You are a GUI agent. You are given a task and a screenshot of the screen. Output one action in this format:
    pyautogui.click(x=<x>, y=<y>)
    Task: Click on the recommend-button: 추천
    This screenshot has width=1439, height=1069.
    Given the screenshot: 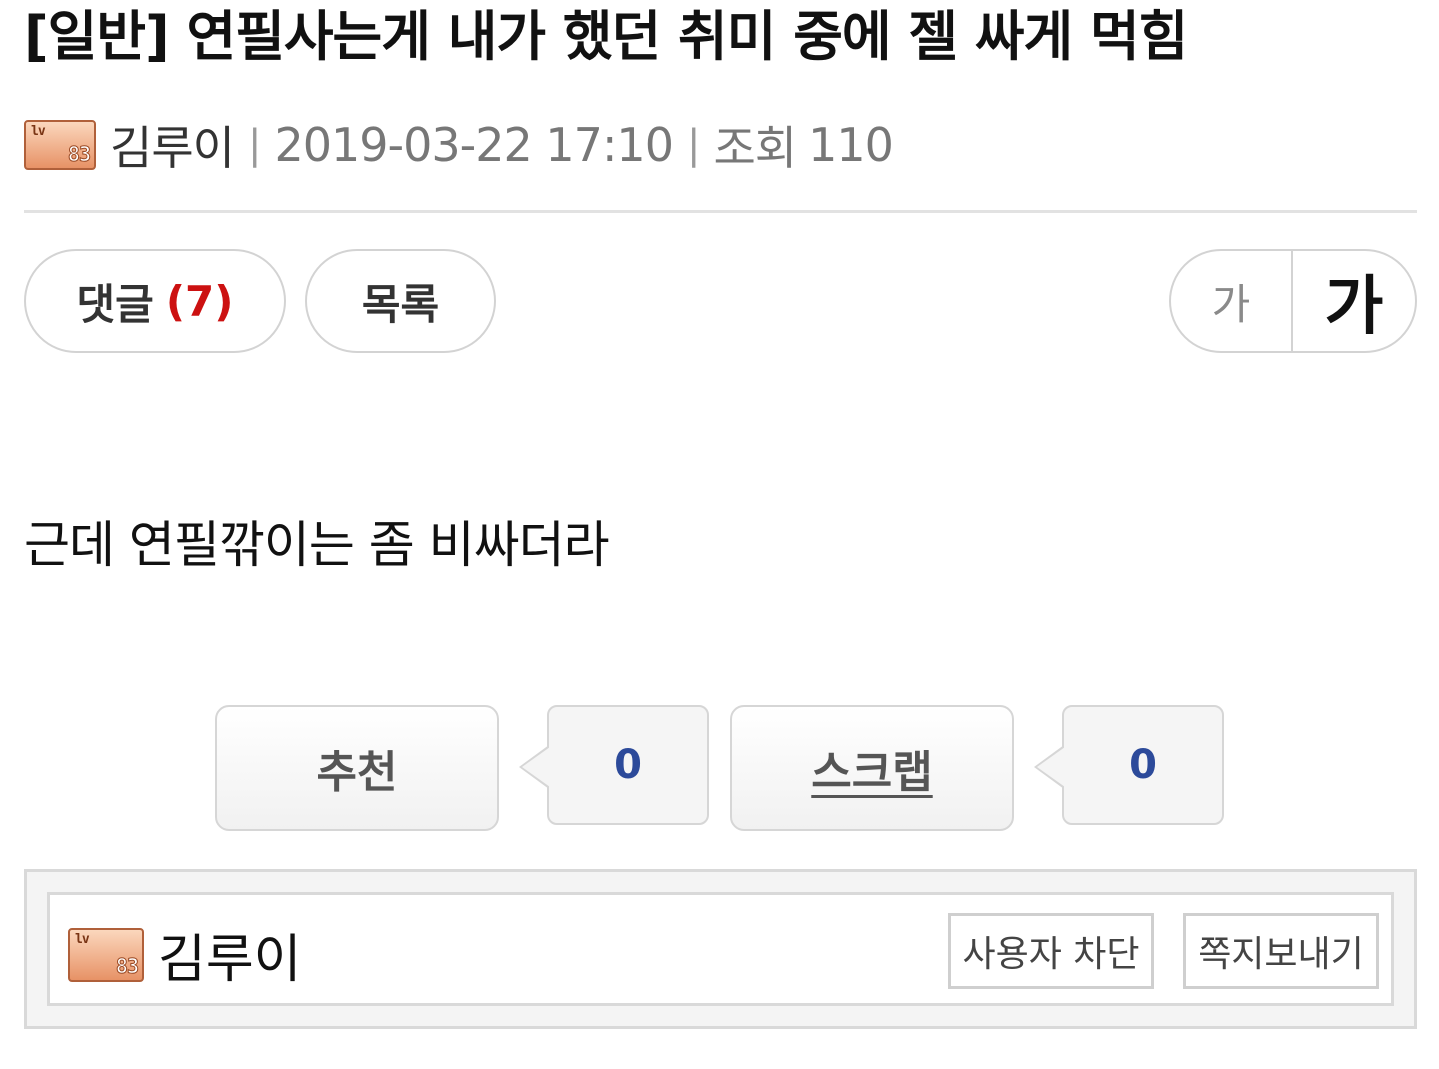 What is the action you would take?
    pyautogui.click(x=357, y=768)
    